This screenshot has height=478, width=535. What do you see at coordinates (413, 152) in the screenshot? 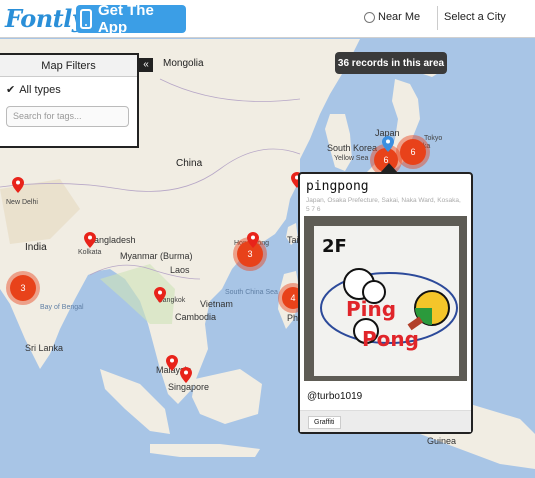
I see `cluster-marker: 6` at bounding box center [413, 152].